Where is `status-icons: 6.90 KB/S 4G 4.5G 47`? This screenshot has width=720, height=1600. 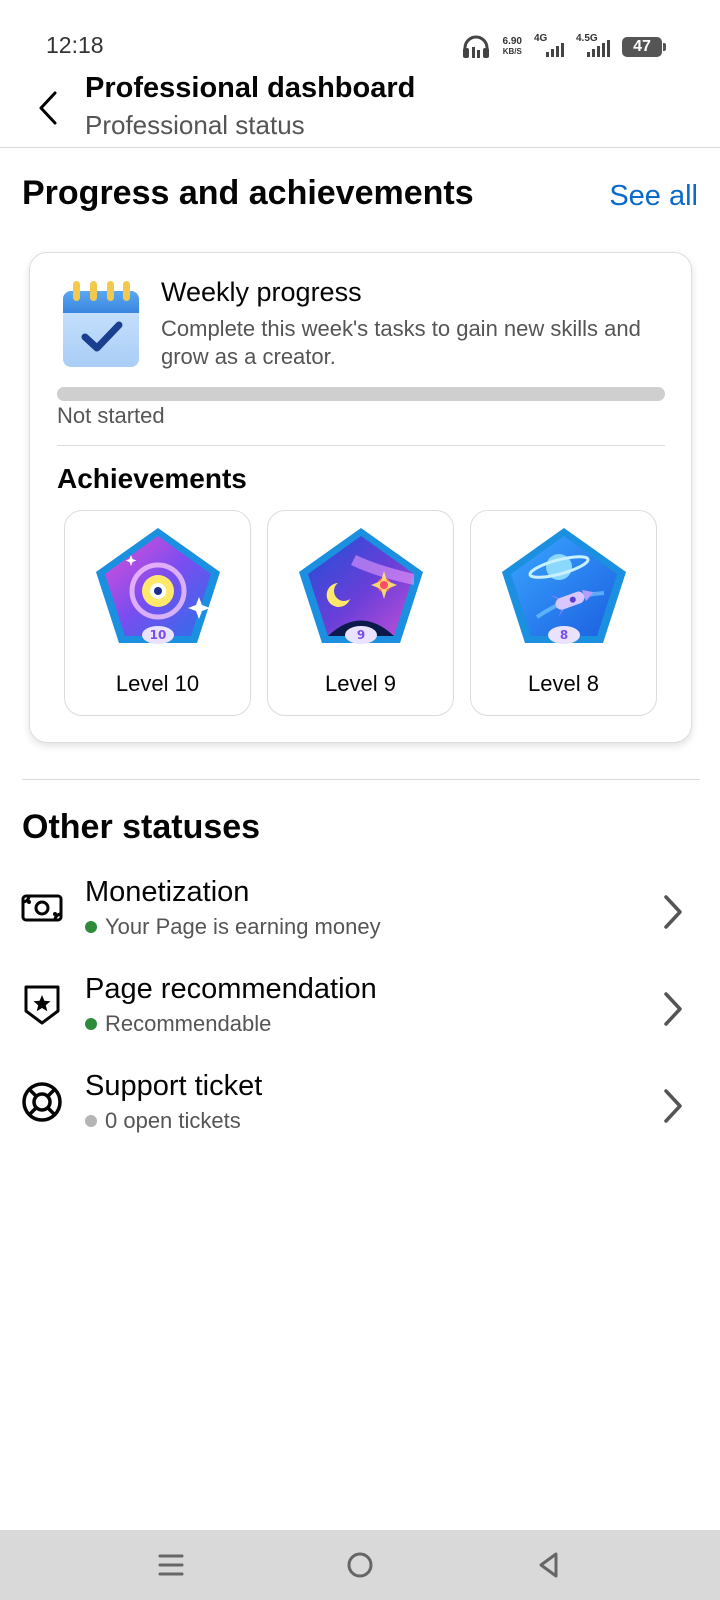
status-icons: 6.90 KB/S 4G 4.5G 47 is located at coordinates (563, 46).